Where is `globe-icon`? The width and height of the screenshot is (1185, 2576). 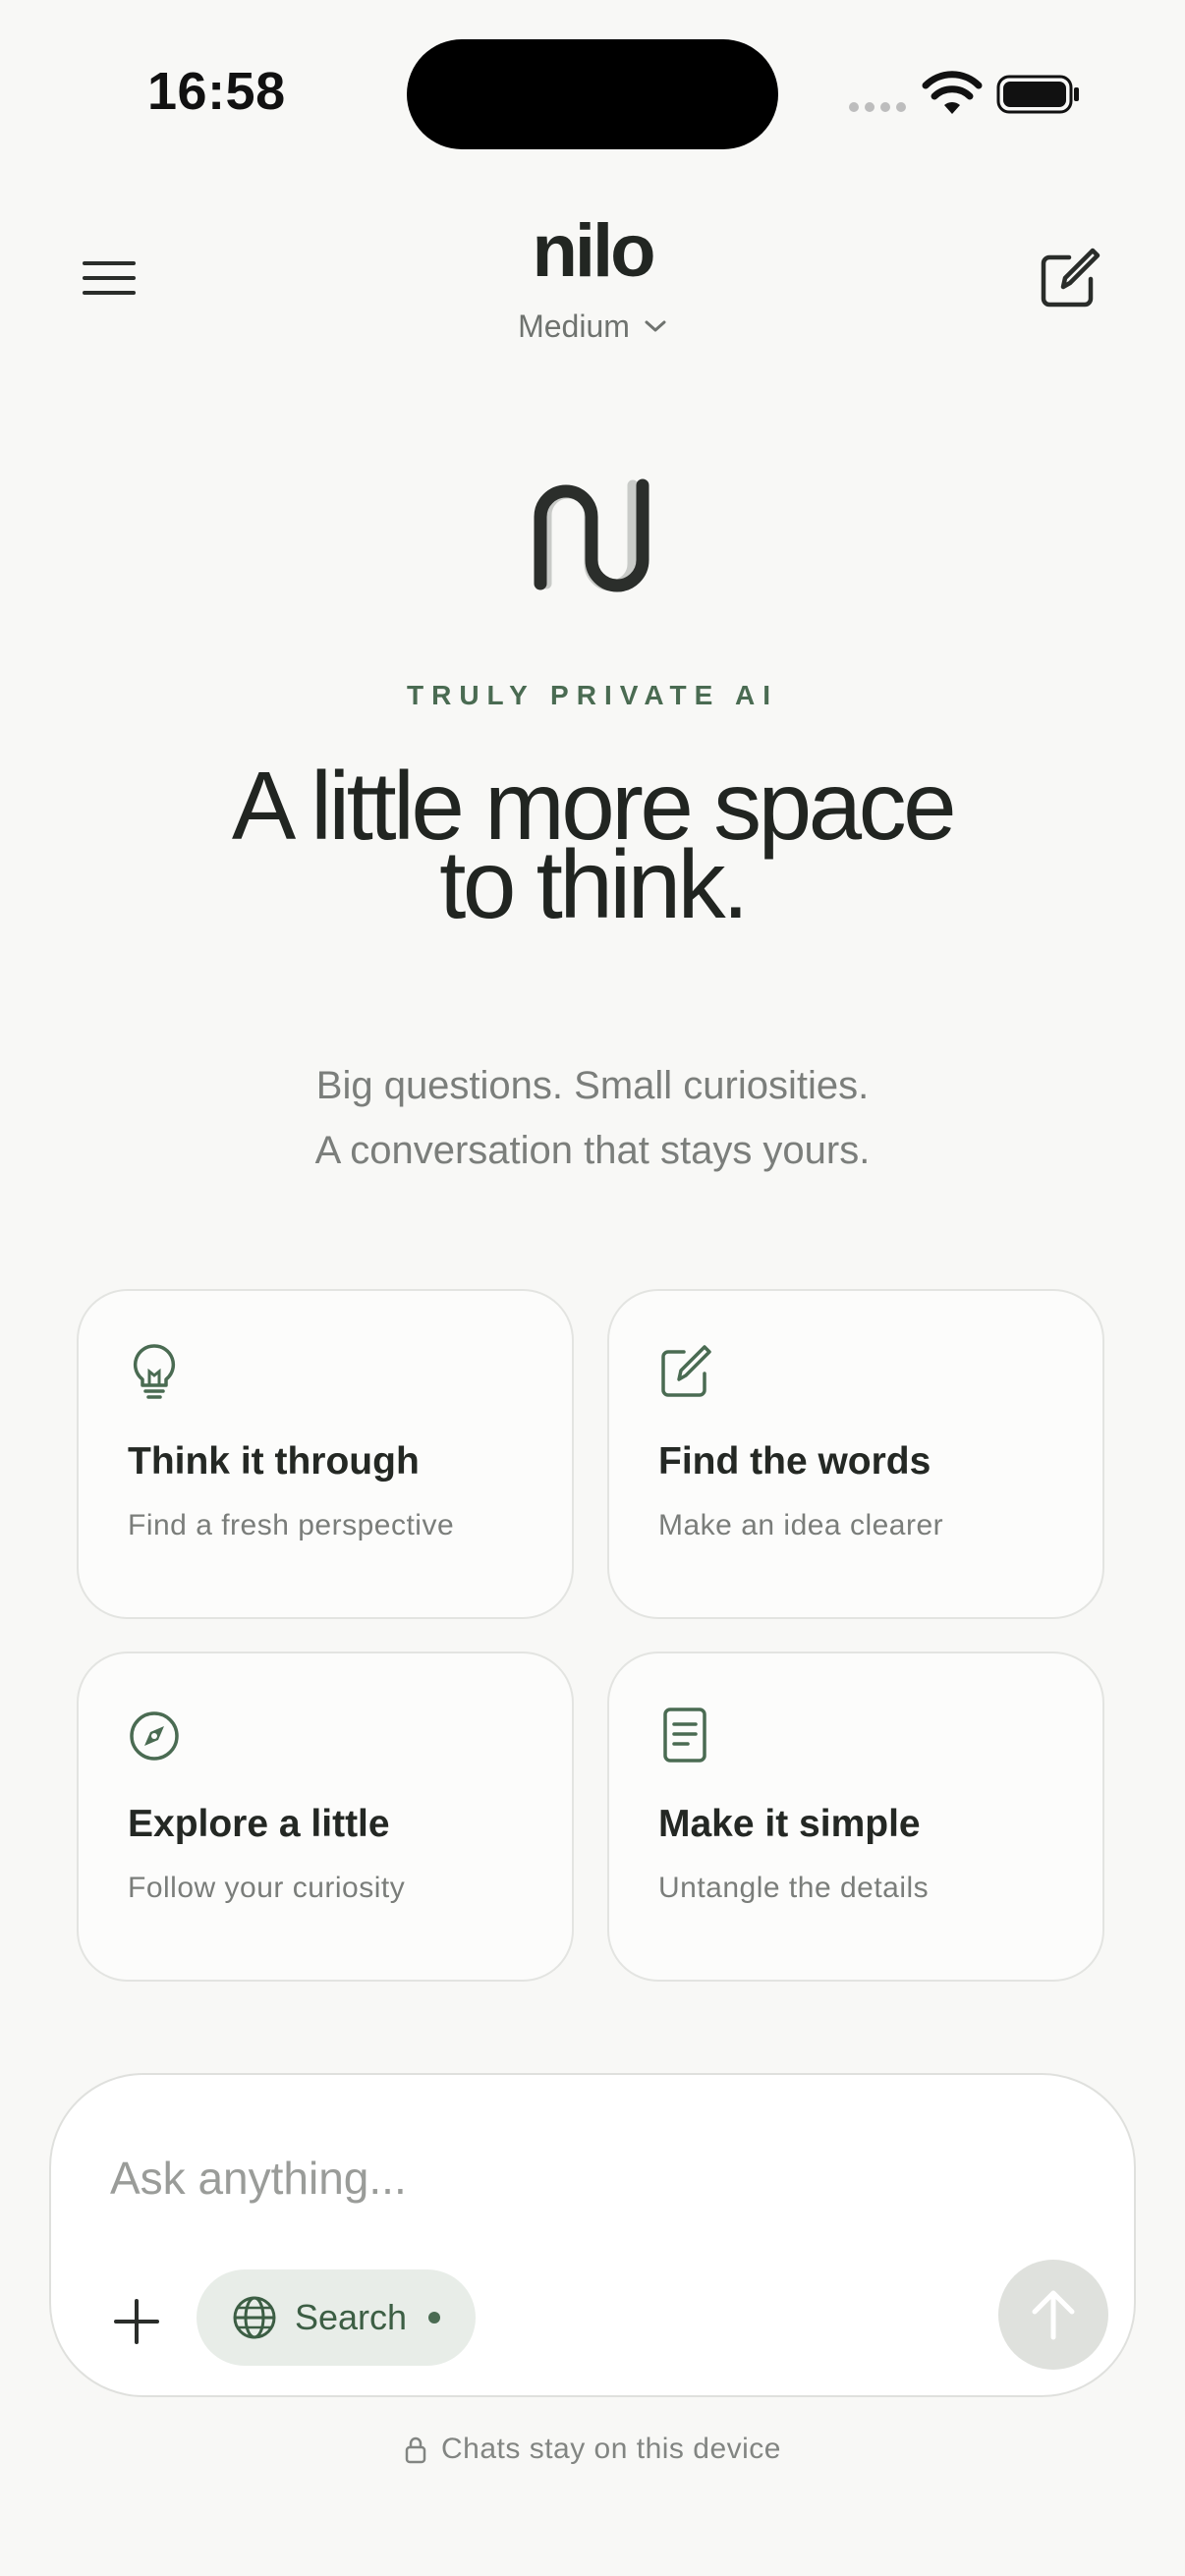
globe-icon is located at coordinates (255, 2317).